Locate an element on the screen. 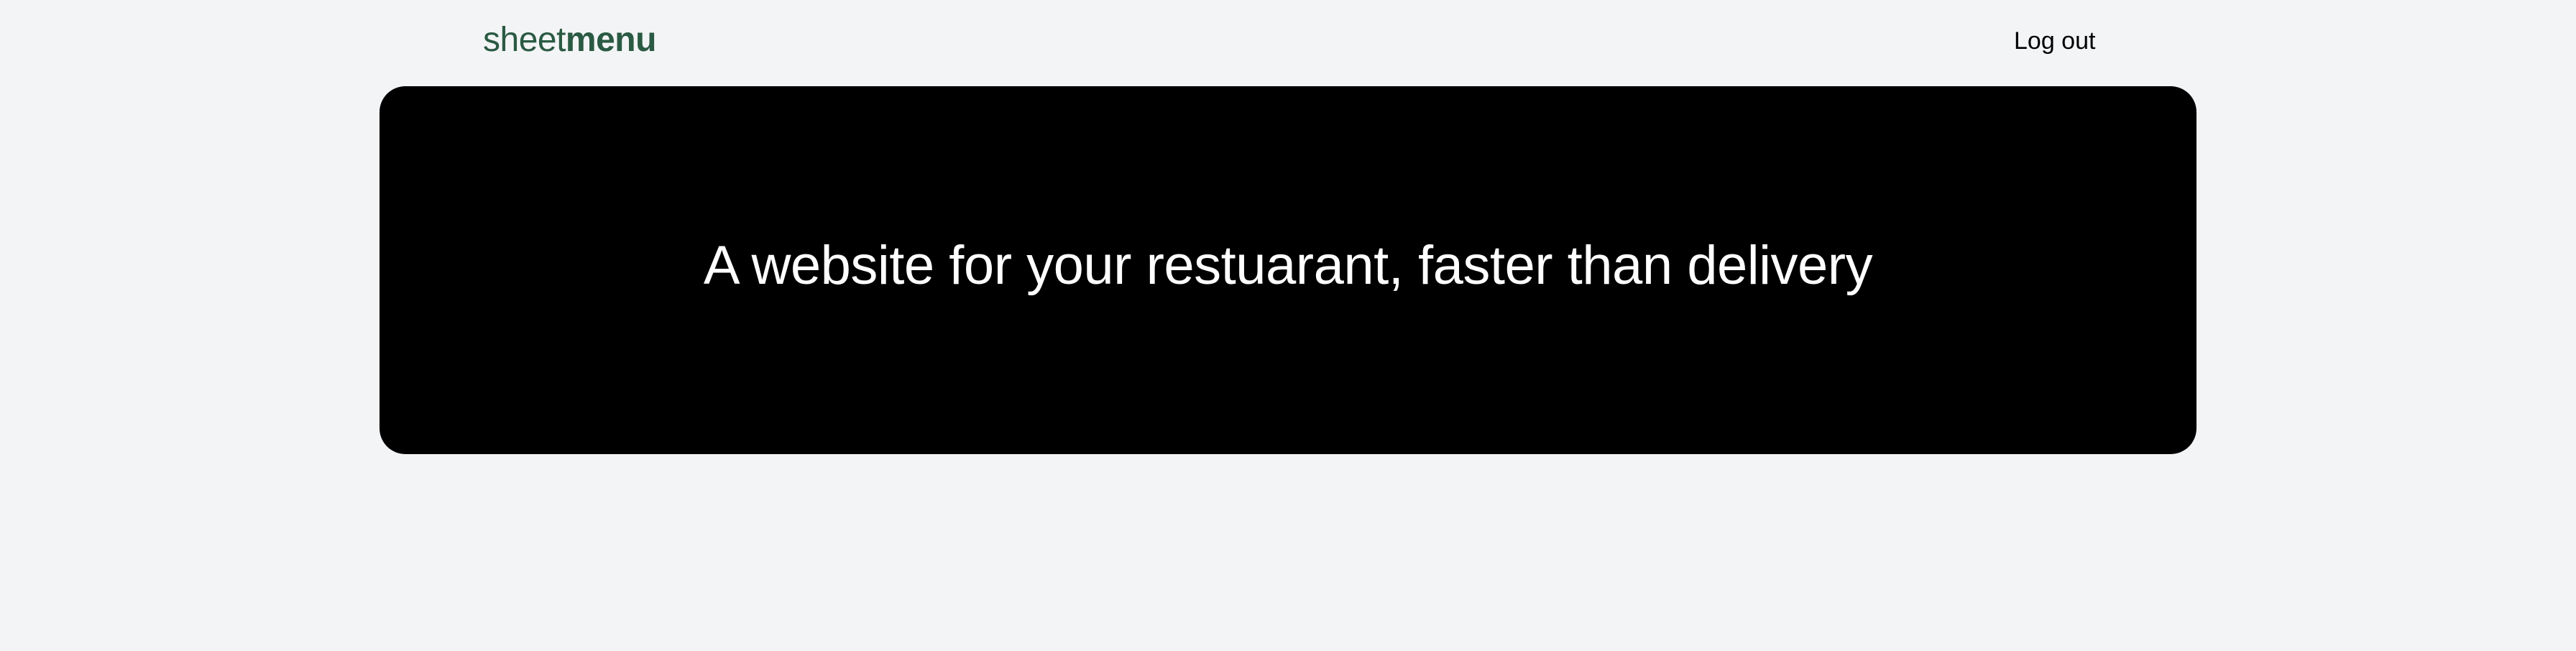 The image size is (2576, 651). logo-text-menu: menu is located at coordinates (611, 40).